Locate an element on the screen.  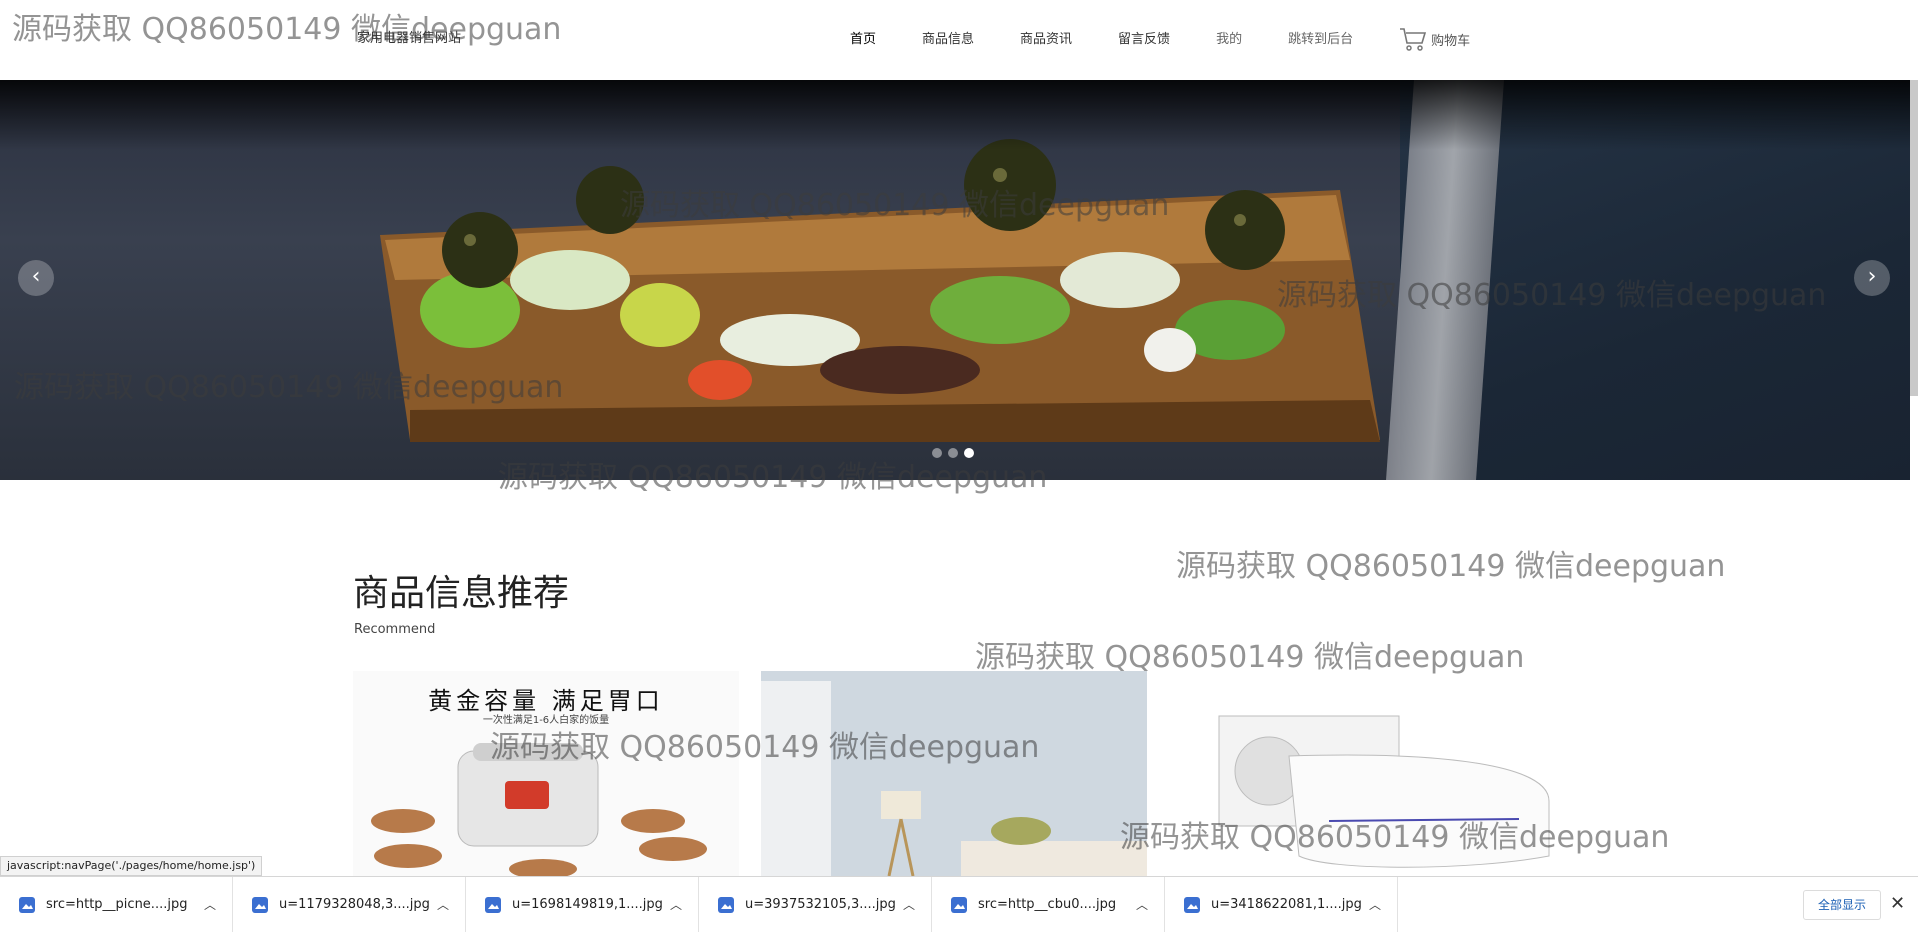
carousel-dots is located at coordinates (956, 453).